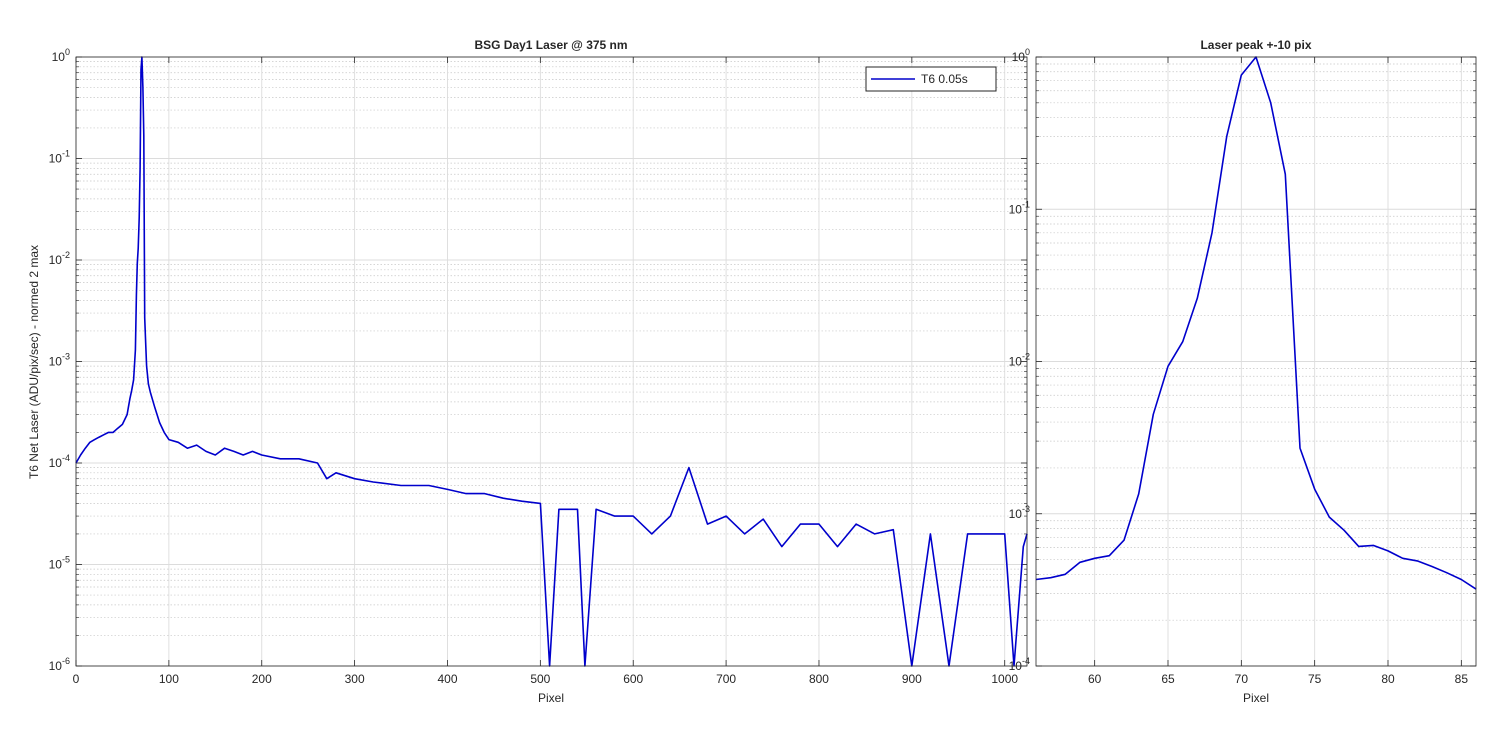 This screenshot has width=1500, height=755. Describe the element at coordinates (59, 664) in the screenshot. I see `y-tick-label: 10-6` at that location.